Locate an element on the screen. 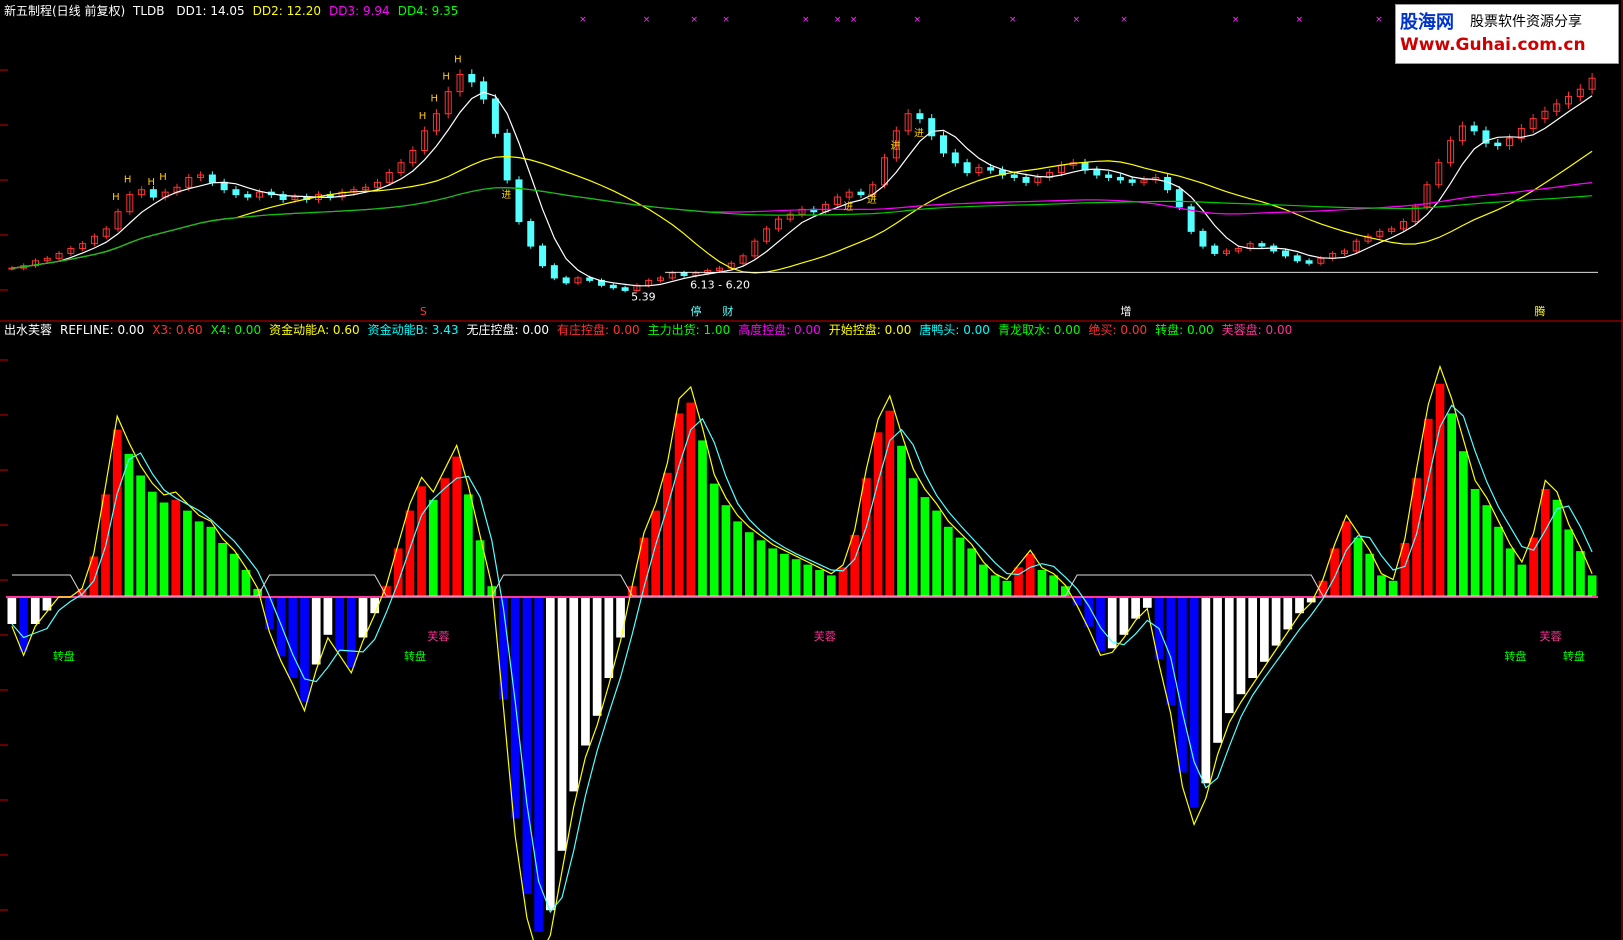 The width and height of the screenshot is (1623, 940). sub-header-value-4: 资金动能A: 0.60 is located at coordinates (314, 330).